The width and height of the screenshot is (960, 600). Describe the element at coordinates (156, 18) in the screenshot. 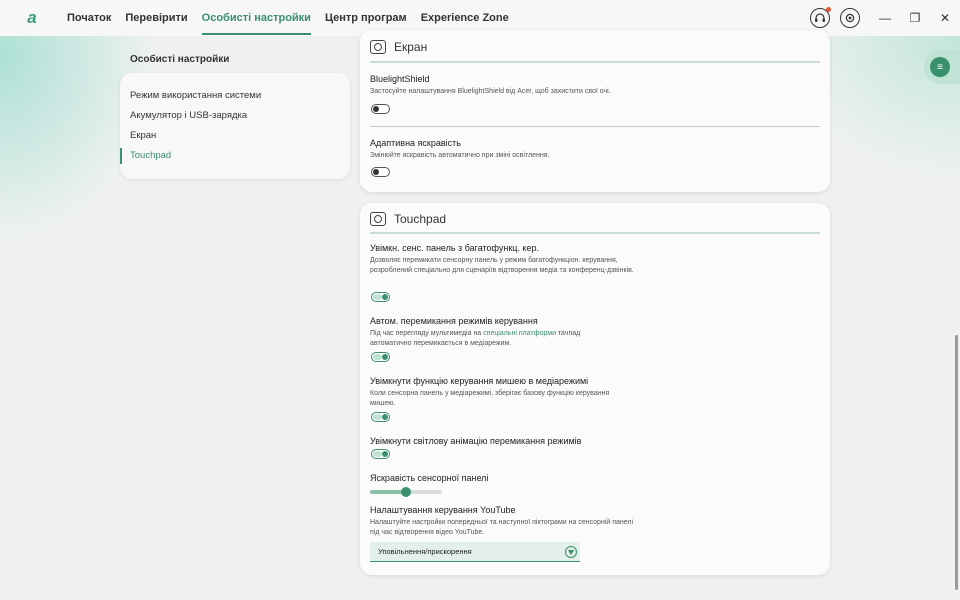

I see `tab-check: Перевірити` at that location.